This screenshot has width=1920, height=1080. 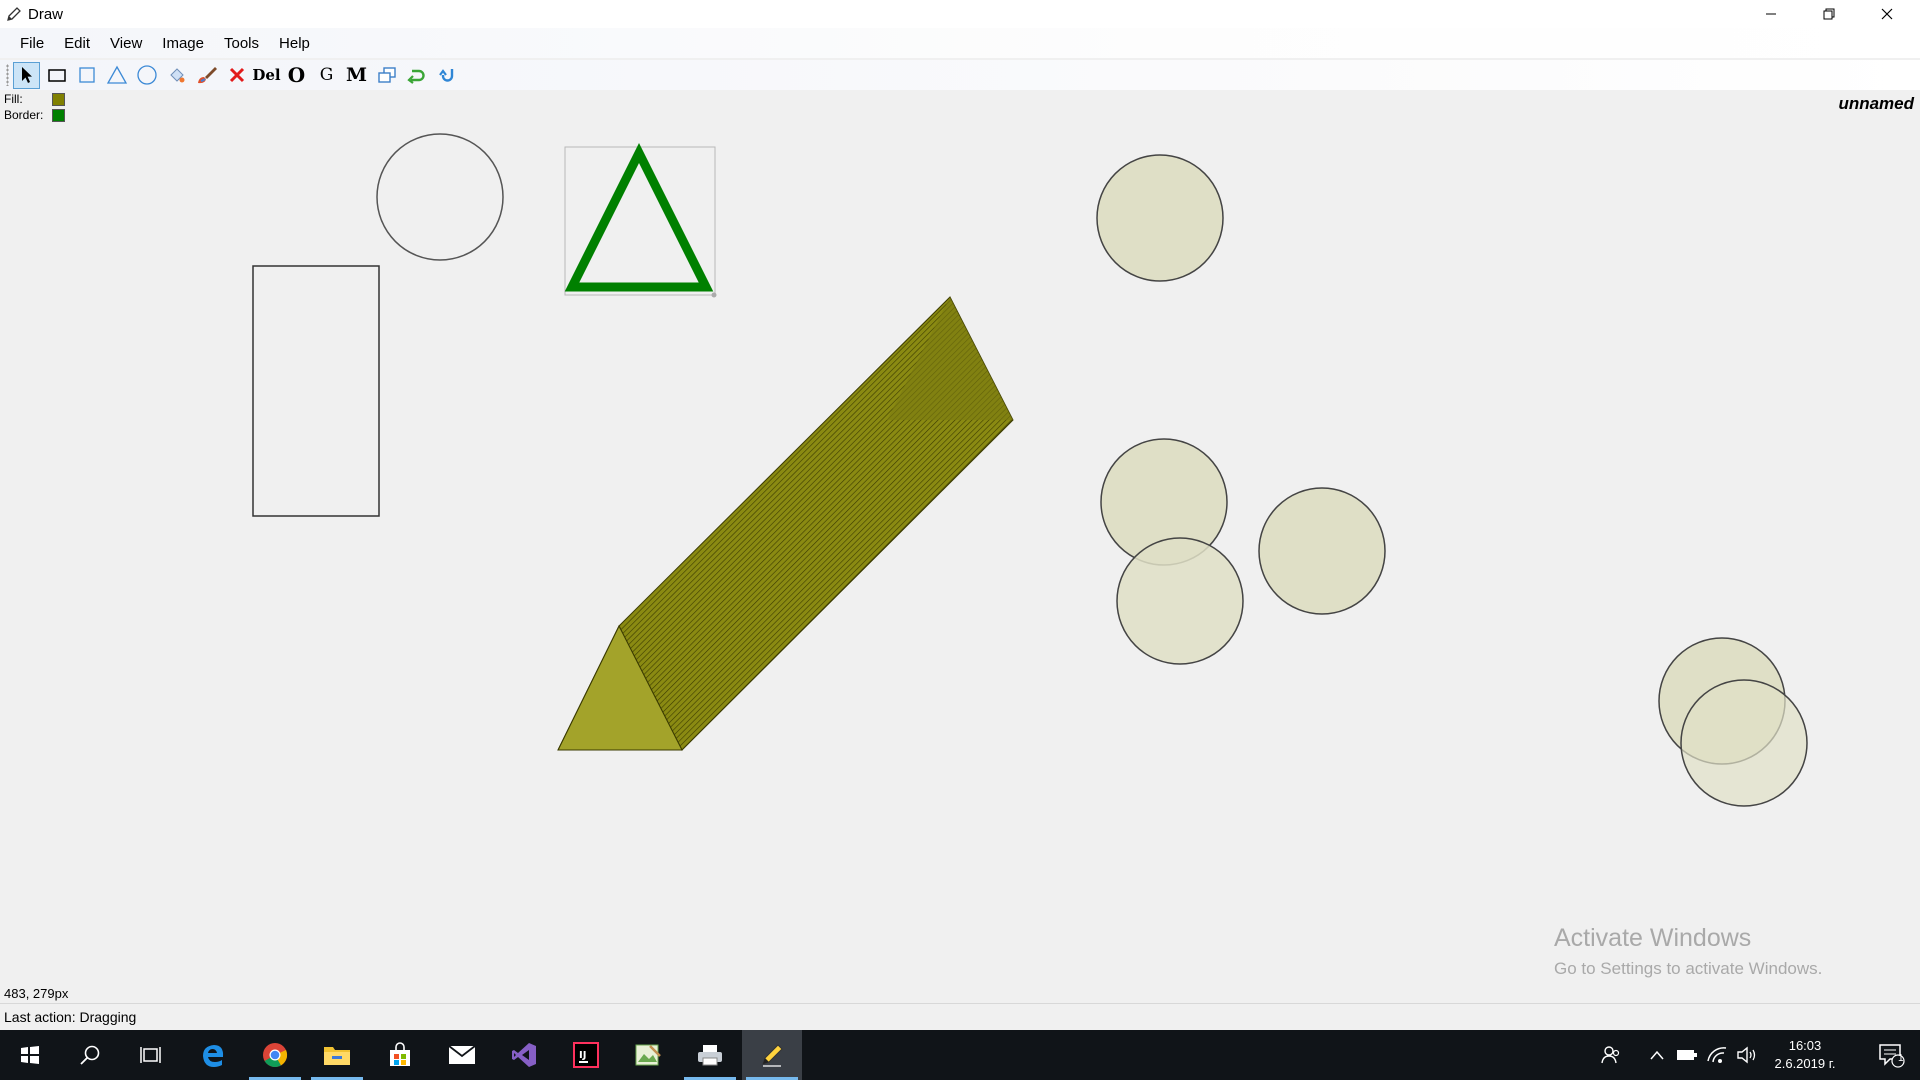 I want to click on system-clock: 16:03 2.6.2019 г., so click(x=1805, y=1055).